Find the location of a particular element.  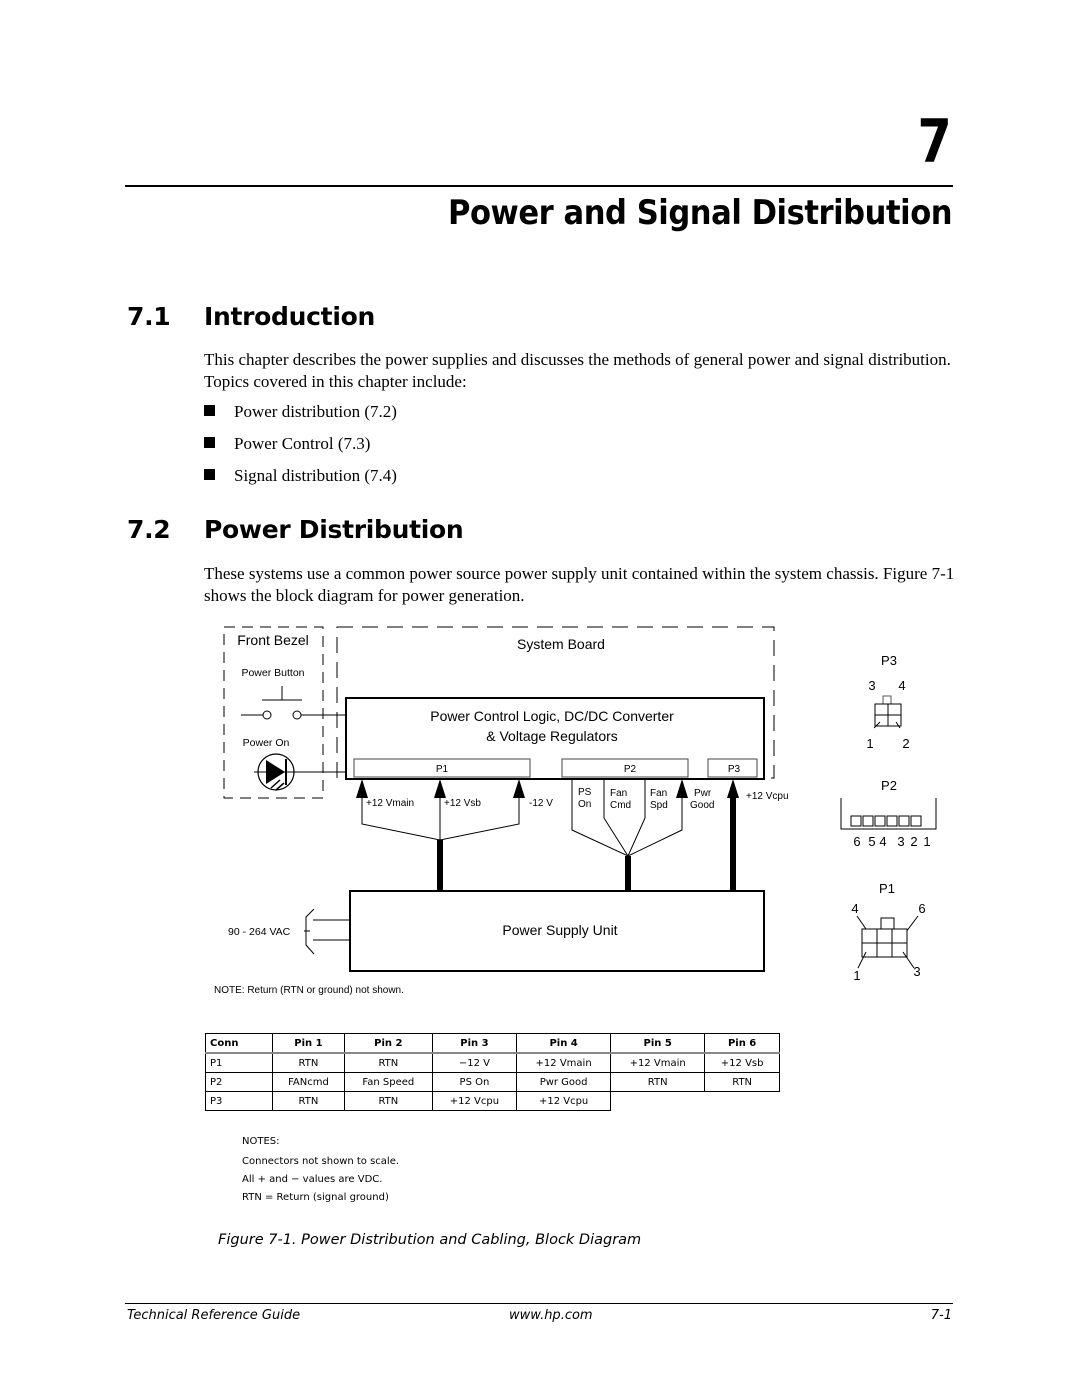

table-cell: FANcmd is located at coordinates (308, 1082).